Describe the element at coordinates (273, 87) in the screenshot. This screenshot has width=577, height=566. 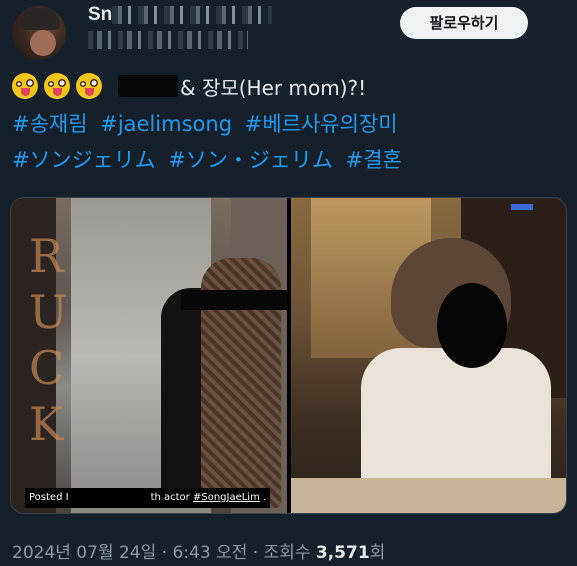
I see `tweet-text: & 장모(Her mom)?!` at that location.